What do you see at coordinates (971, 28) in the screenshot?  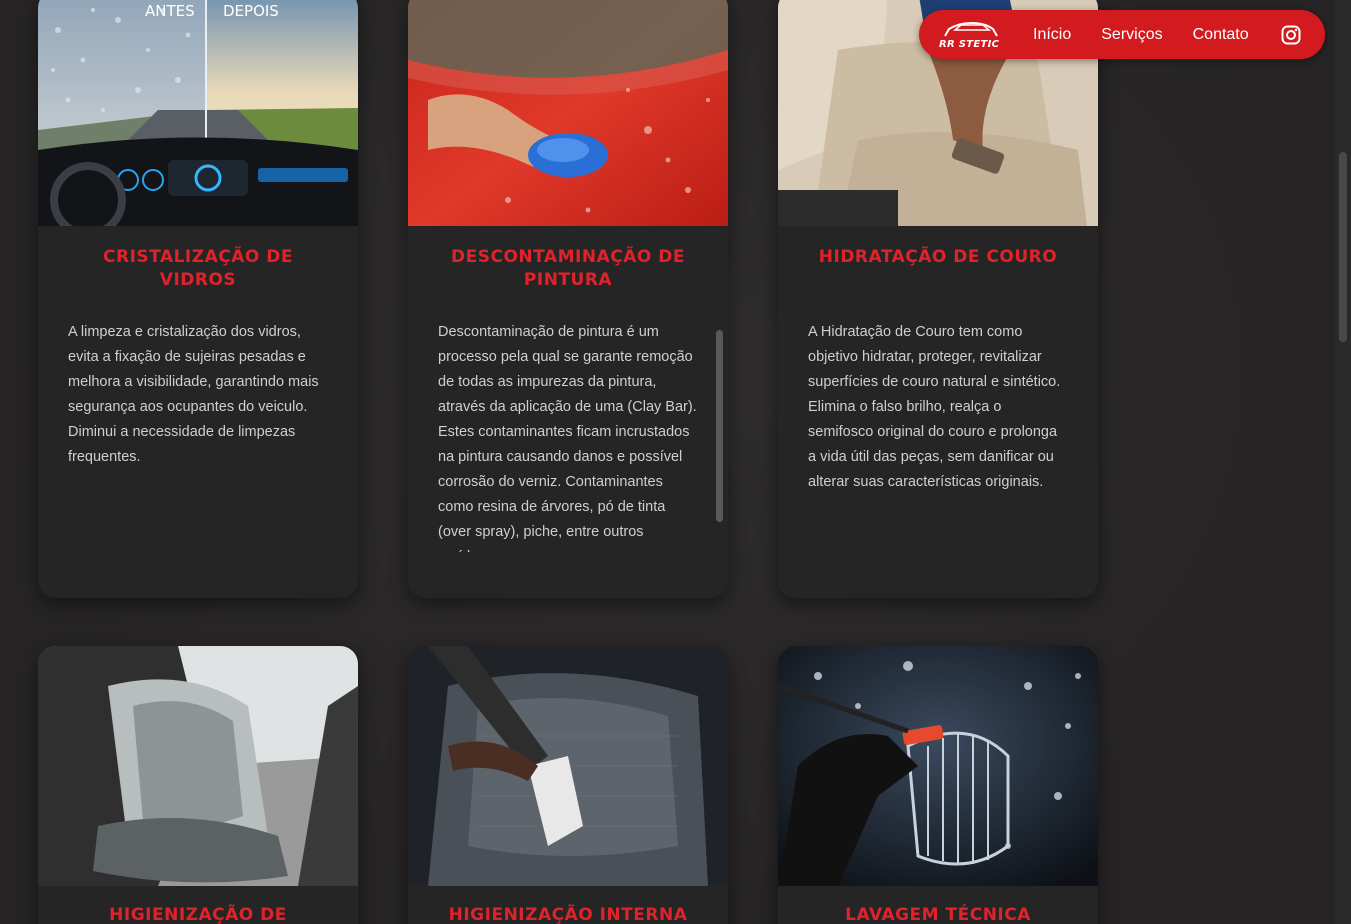 I see `car-logo-icon` at bounding box center [971, 28].